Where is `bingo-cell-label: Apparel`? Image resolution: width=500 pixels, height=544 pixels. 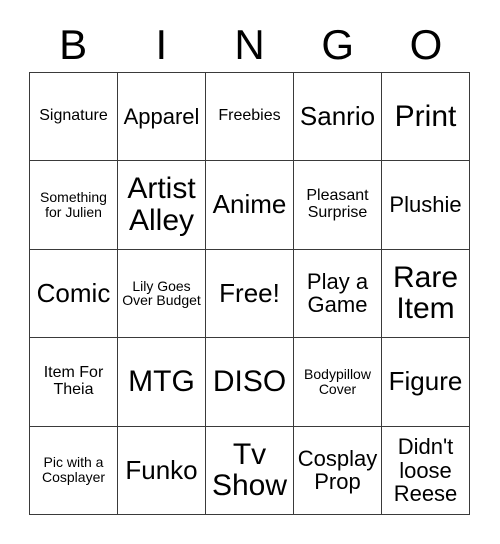 bingo-cell-label: Apparel is located at coordinates (161, 117).